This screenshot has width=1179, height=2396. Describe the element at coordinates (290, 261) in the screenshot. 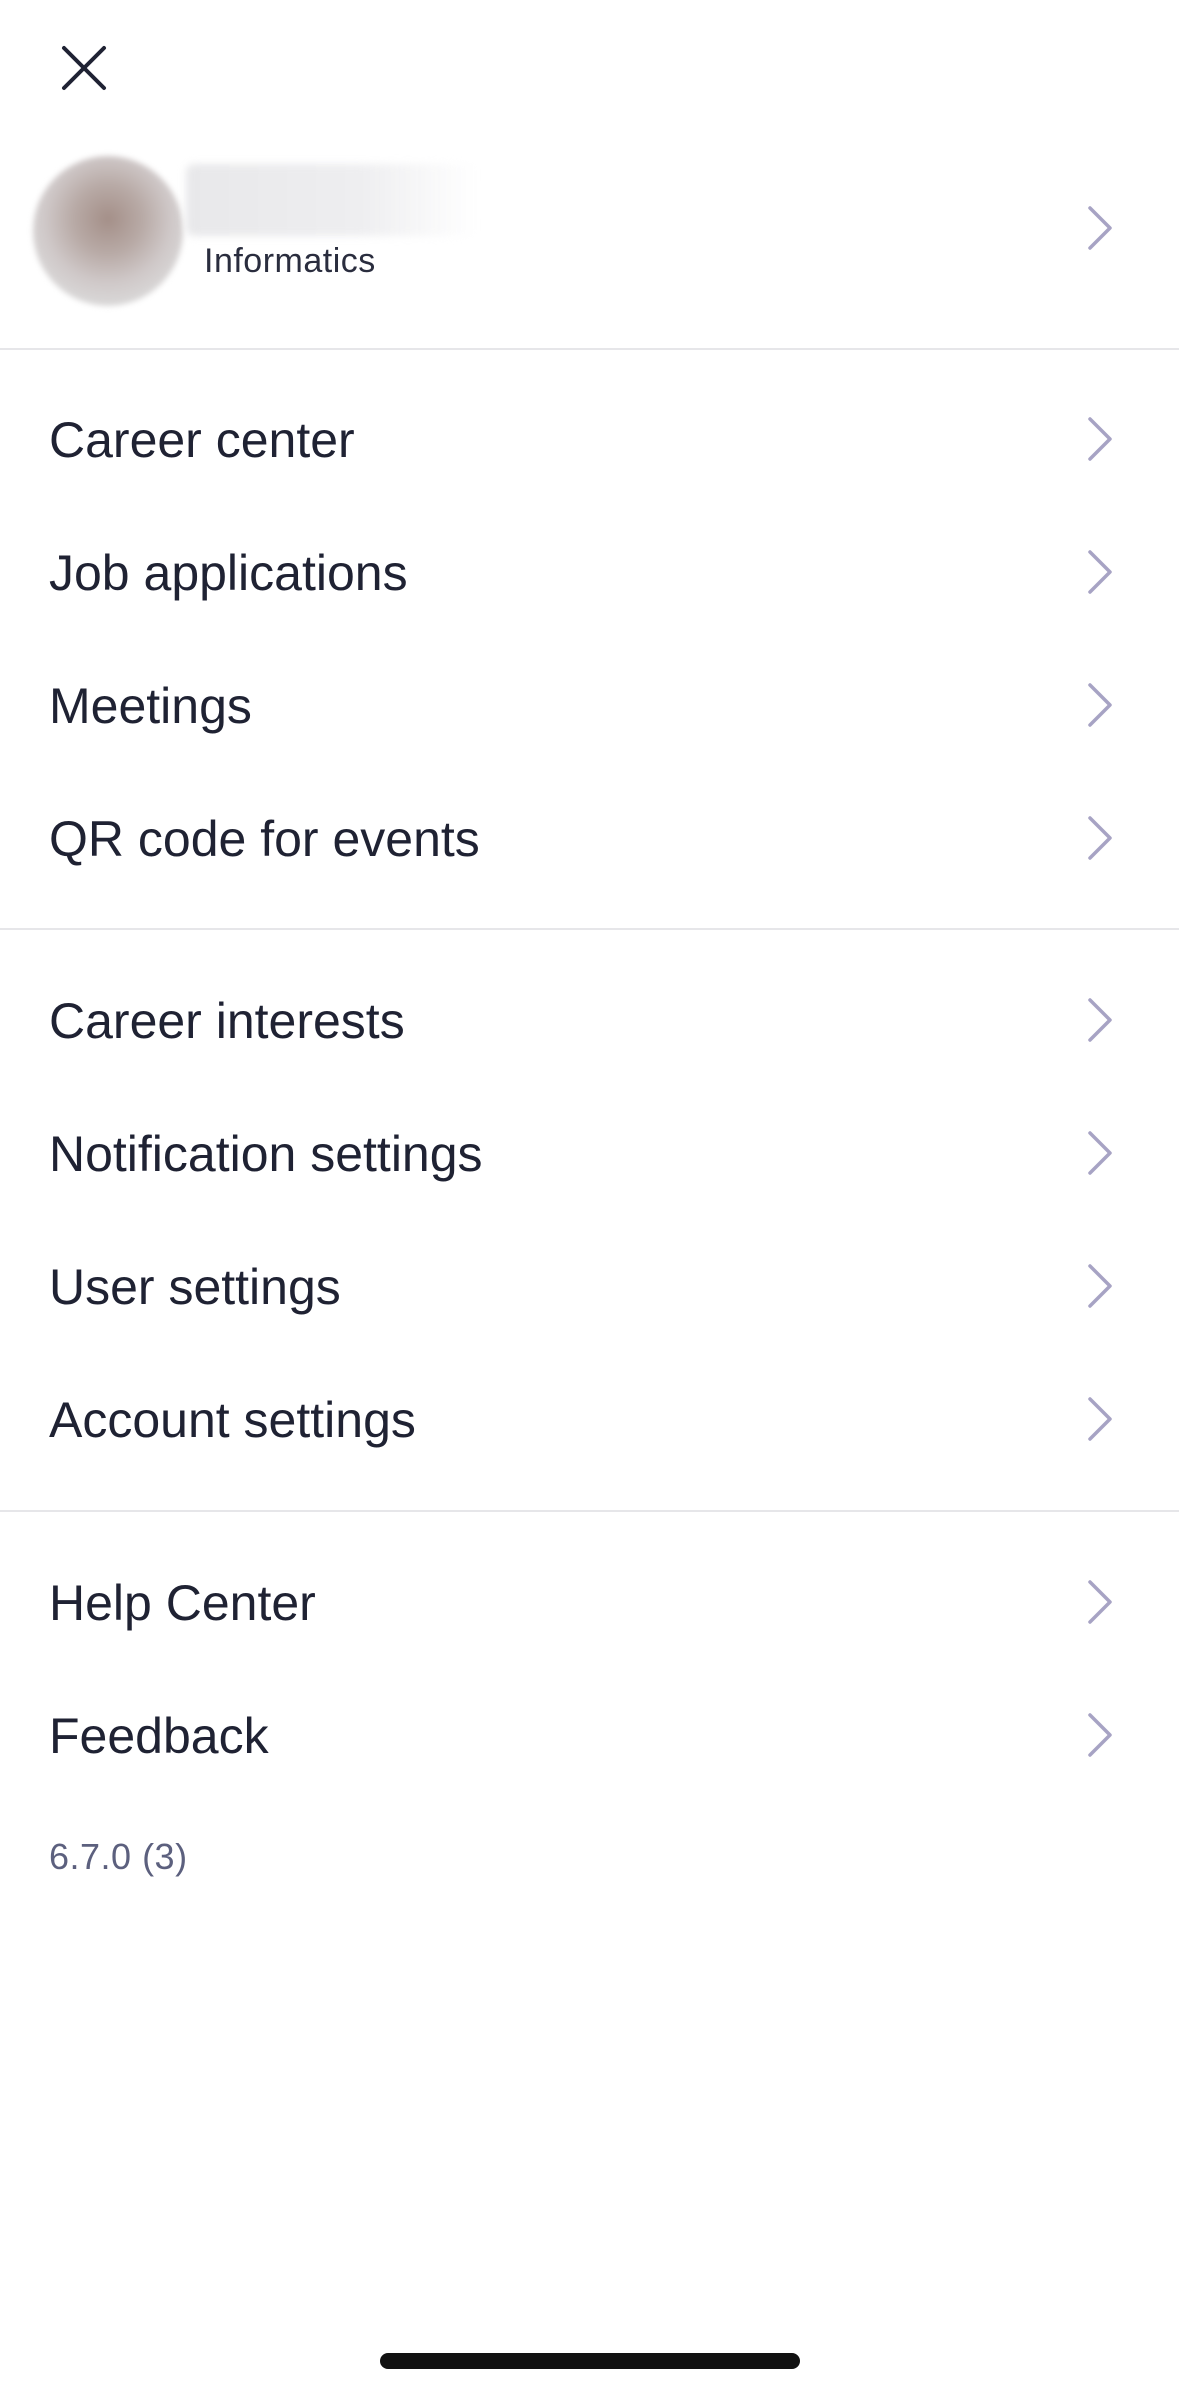

I see `profile-subtitle: Informatics` at that location.